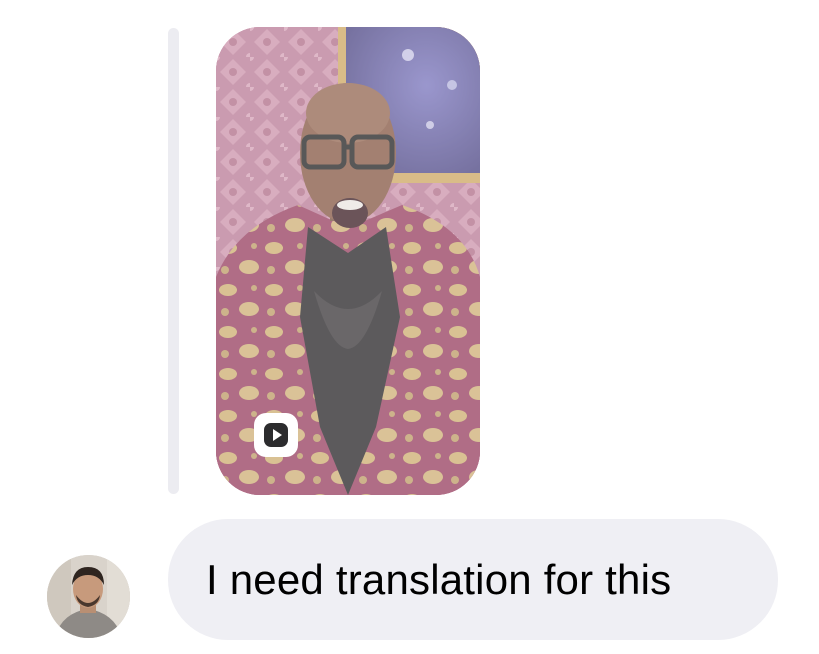 Image resolution: width=819 pixels, height=654 pixels. I want to click on play-triangle-icon, so click(276, 435).